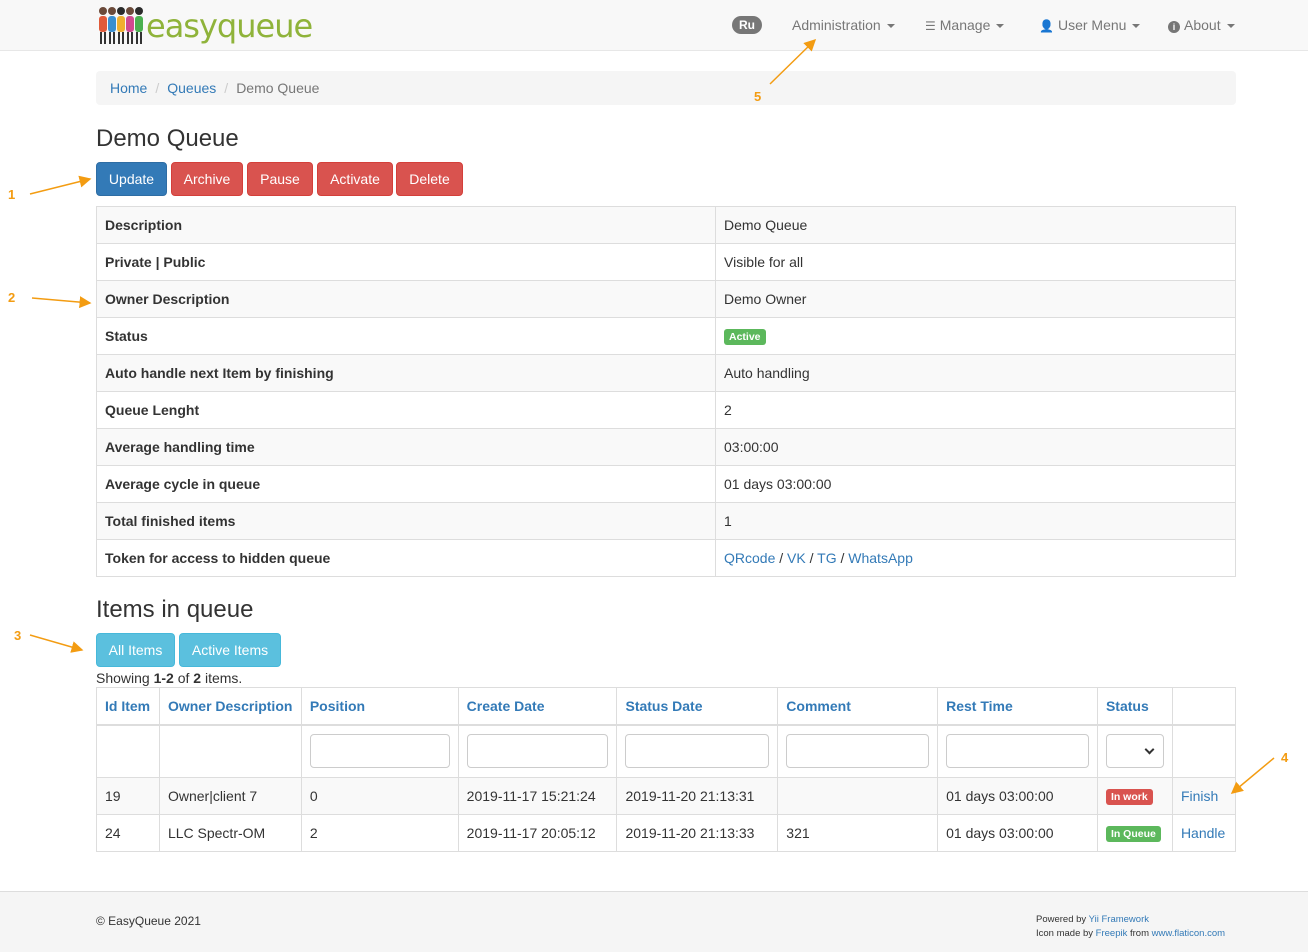 This screenshot has height=952, width=1308. Describe the element at coordinates (745, 337) in the screenshot. I see `status-badge: Active` at that location.